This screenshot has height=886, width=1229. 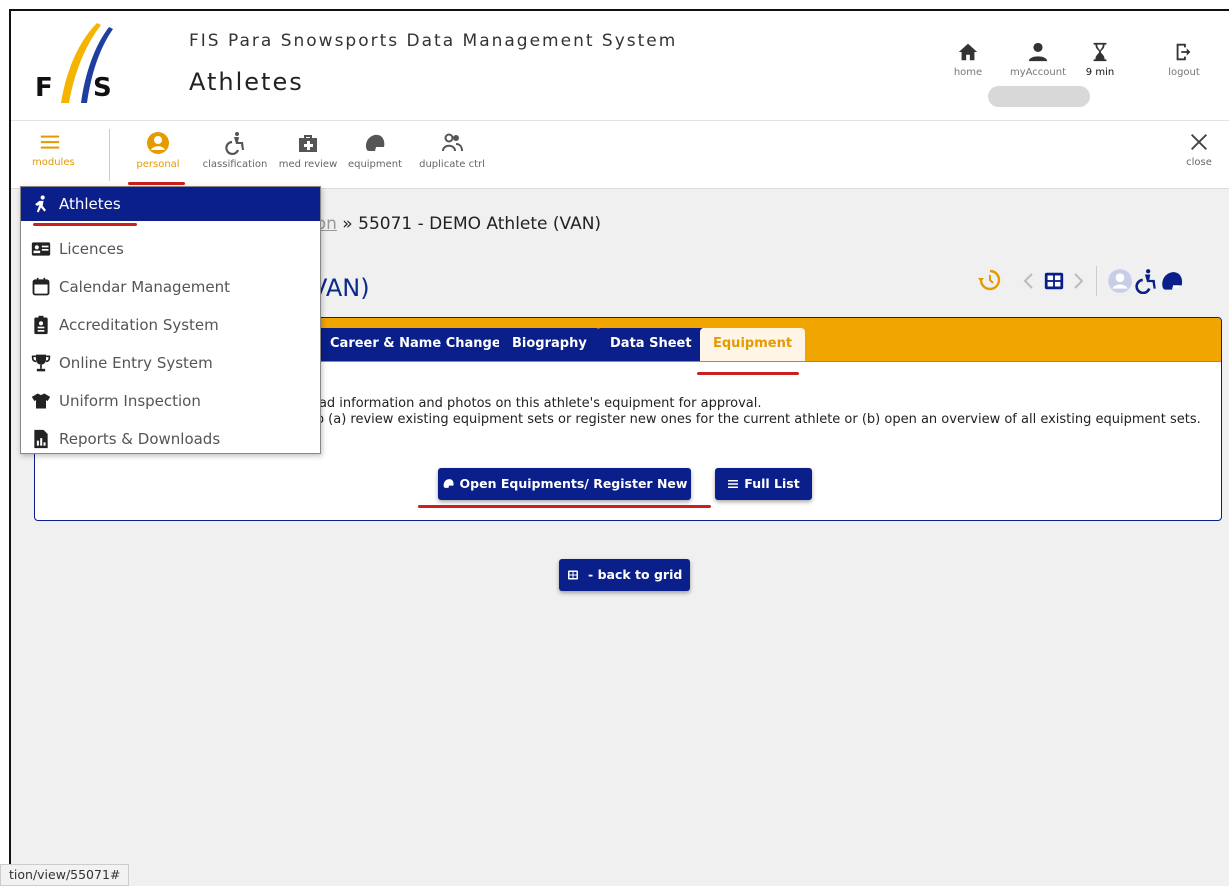 I want to click on tab-med-review: med review, so click(x=308, y=150).